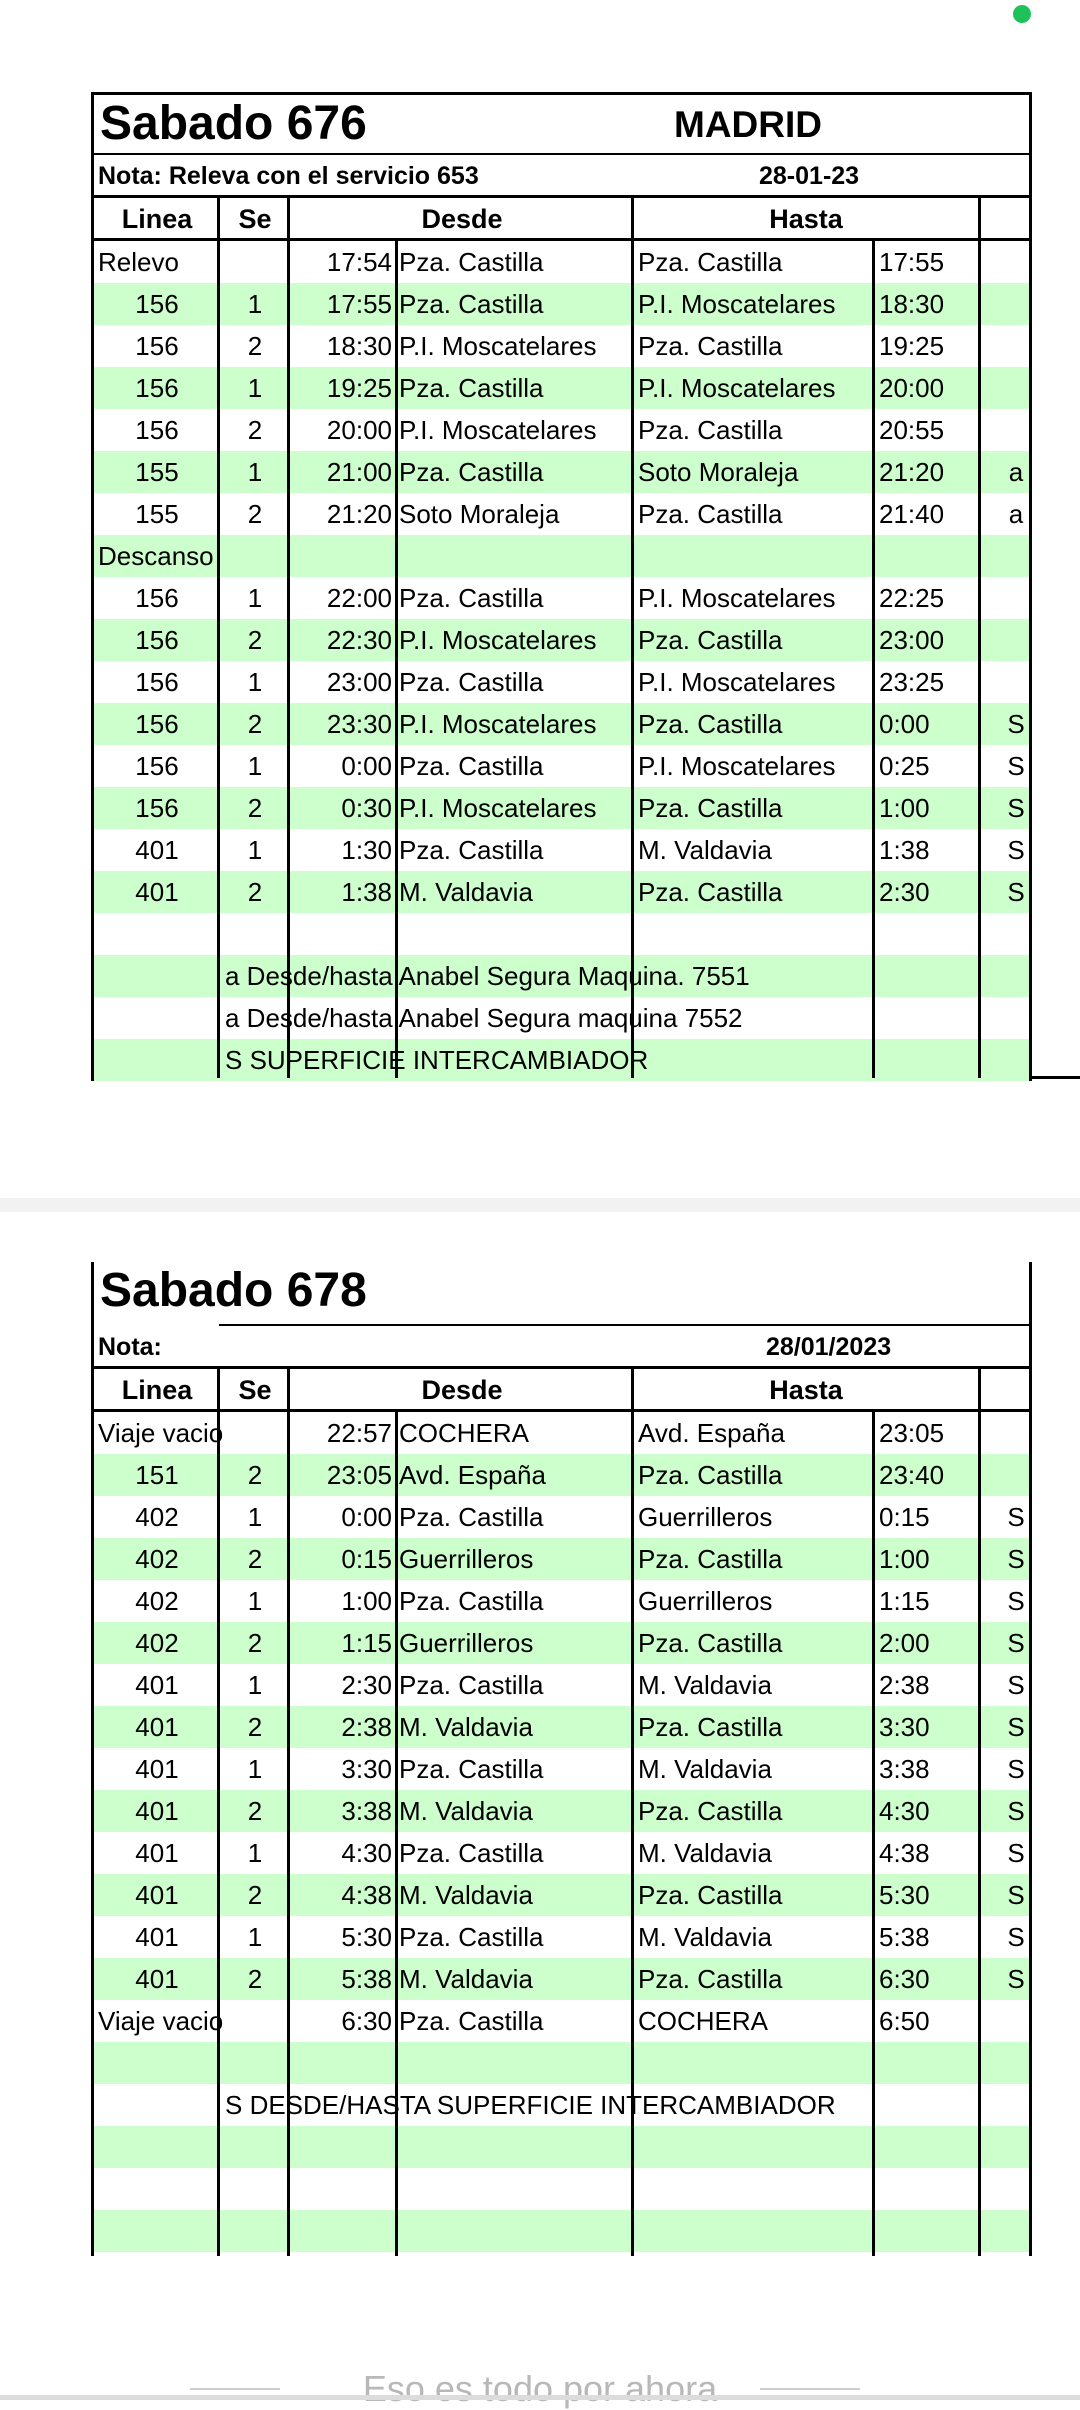  What do you see at coordinates (561, 1060) in the screenshot?
I see `footnote-row: S SUPERFICIE INTERCAMBIADOR` at bounding box center [561, 1060].